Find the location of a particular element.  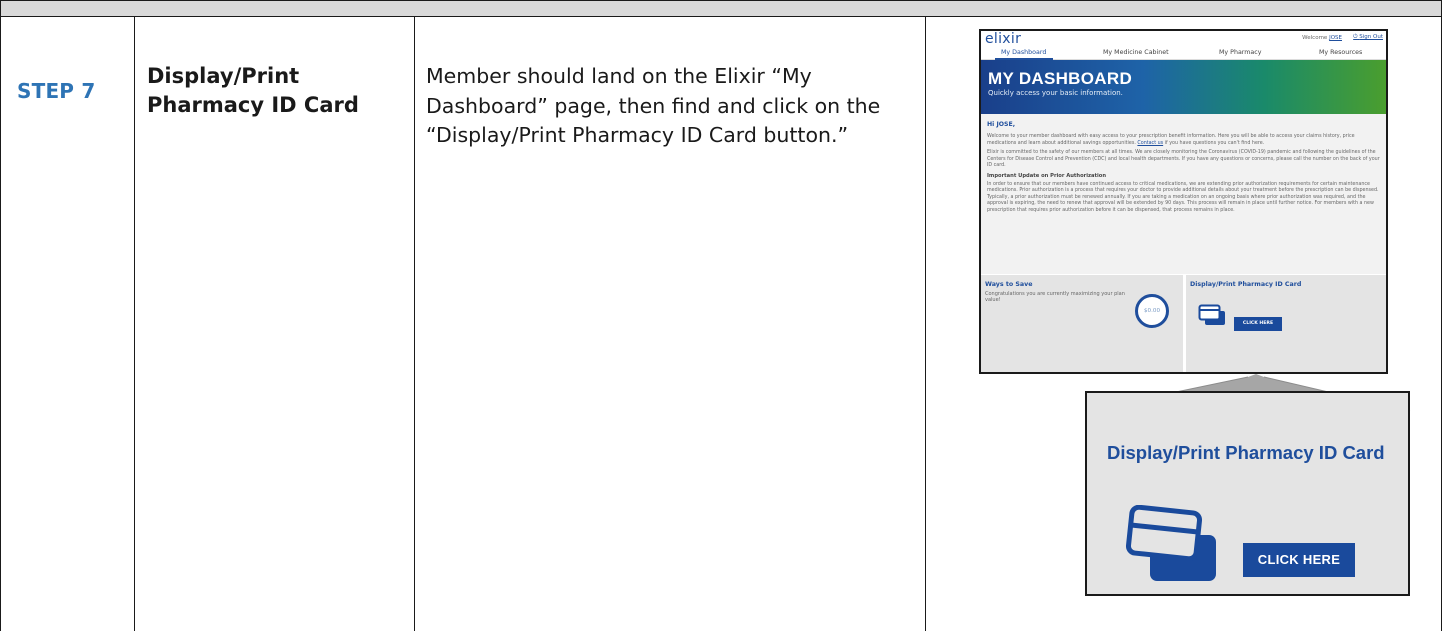

zoomed-click-here-button: CLICK HERE is located at coordinates (1299, 560).